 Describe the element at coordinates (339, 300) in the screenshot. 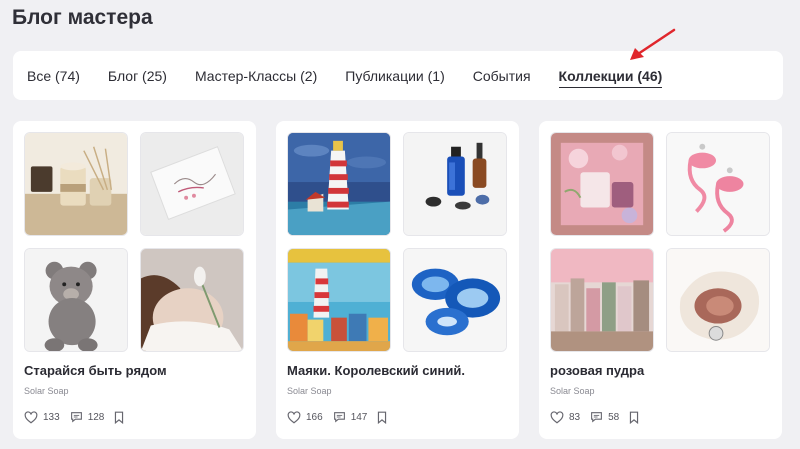

I see `thumbnail-lighthouse-houses` at that location.